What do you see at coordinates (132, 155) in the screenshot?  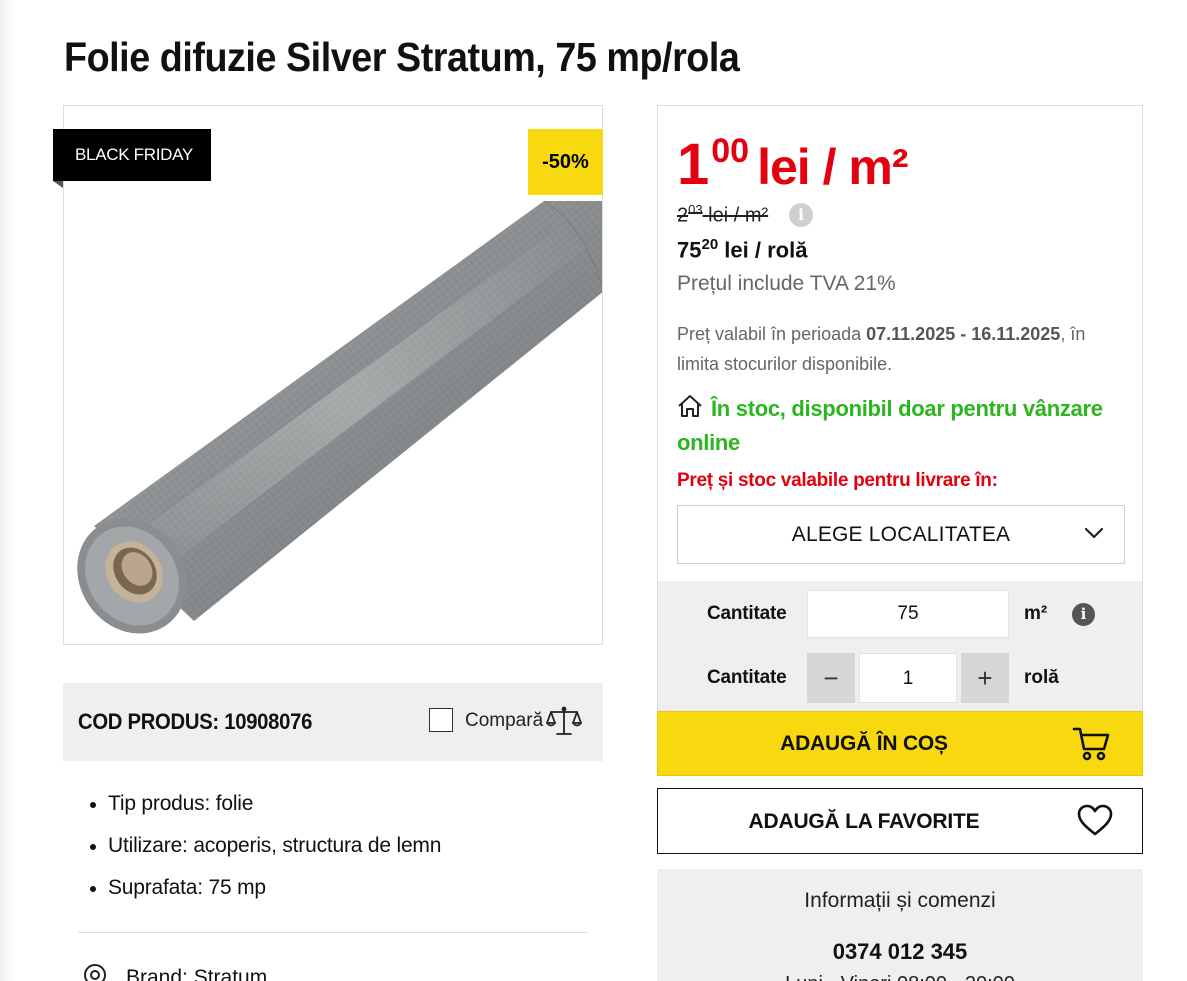 I see `black-friday-badge: BLACK FRIDAY` at bounding box center [132, 155].